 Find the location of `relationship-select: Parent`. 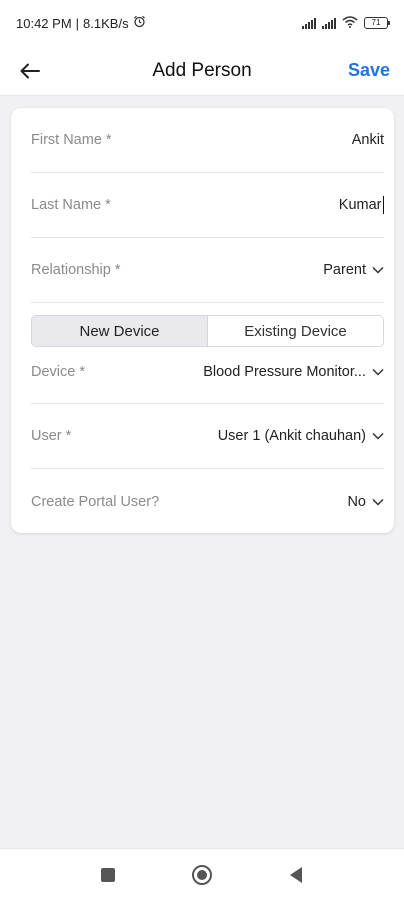

relationship-select: Parent is located at coordinates (353, 270).